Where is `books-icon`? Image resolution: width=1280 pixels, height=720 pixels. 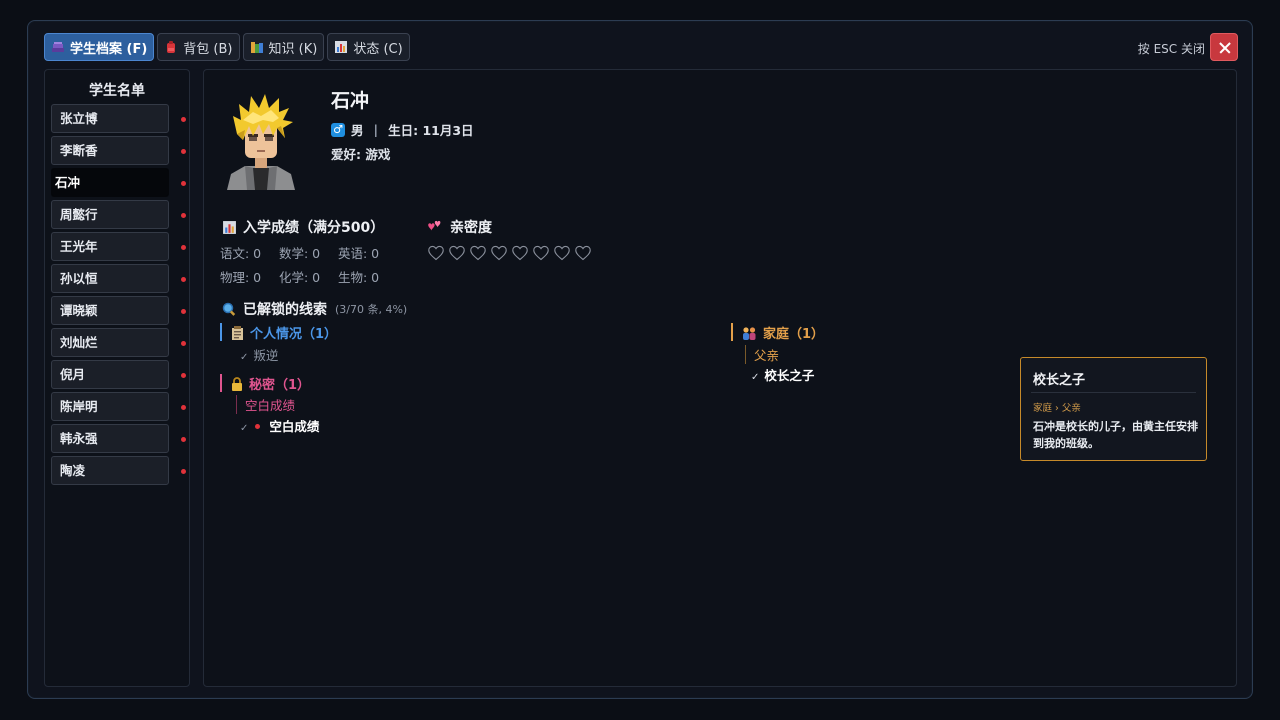
books-icon is located at coordinates (257, 47).